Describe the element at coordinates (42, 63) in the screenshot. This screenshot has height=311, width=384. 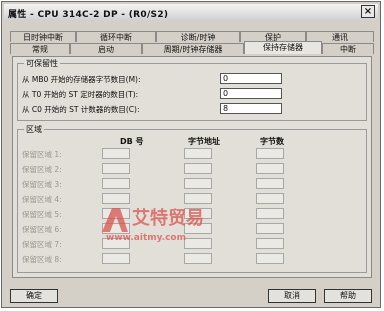
I see `retentivity-title: 可保留性` at that location.